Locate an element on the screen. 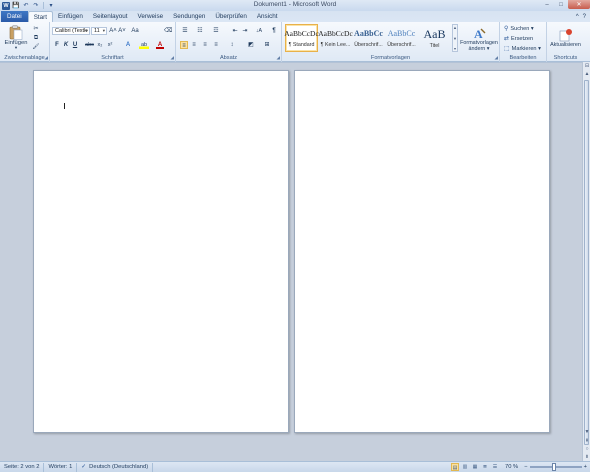  outline-view-icon: ≣ is located at coordinates (485, 467).